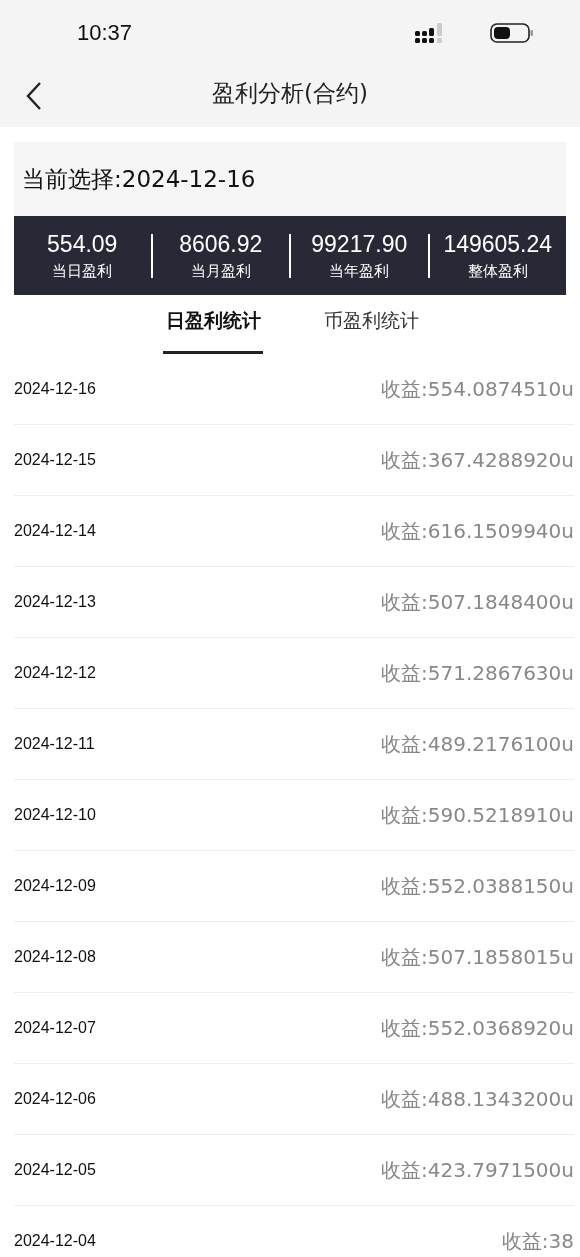  What do you see at coordinates (82, 244) in the screenshot?
I see `stat-value: 554.09` at bounding box center [82, 244].